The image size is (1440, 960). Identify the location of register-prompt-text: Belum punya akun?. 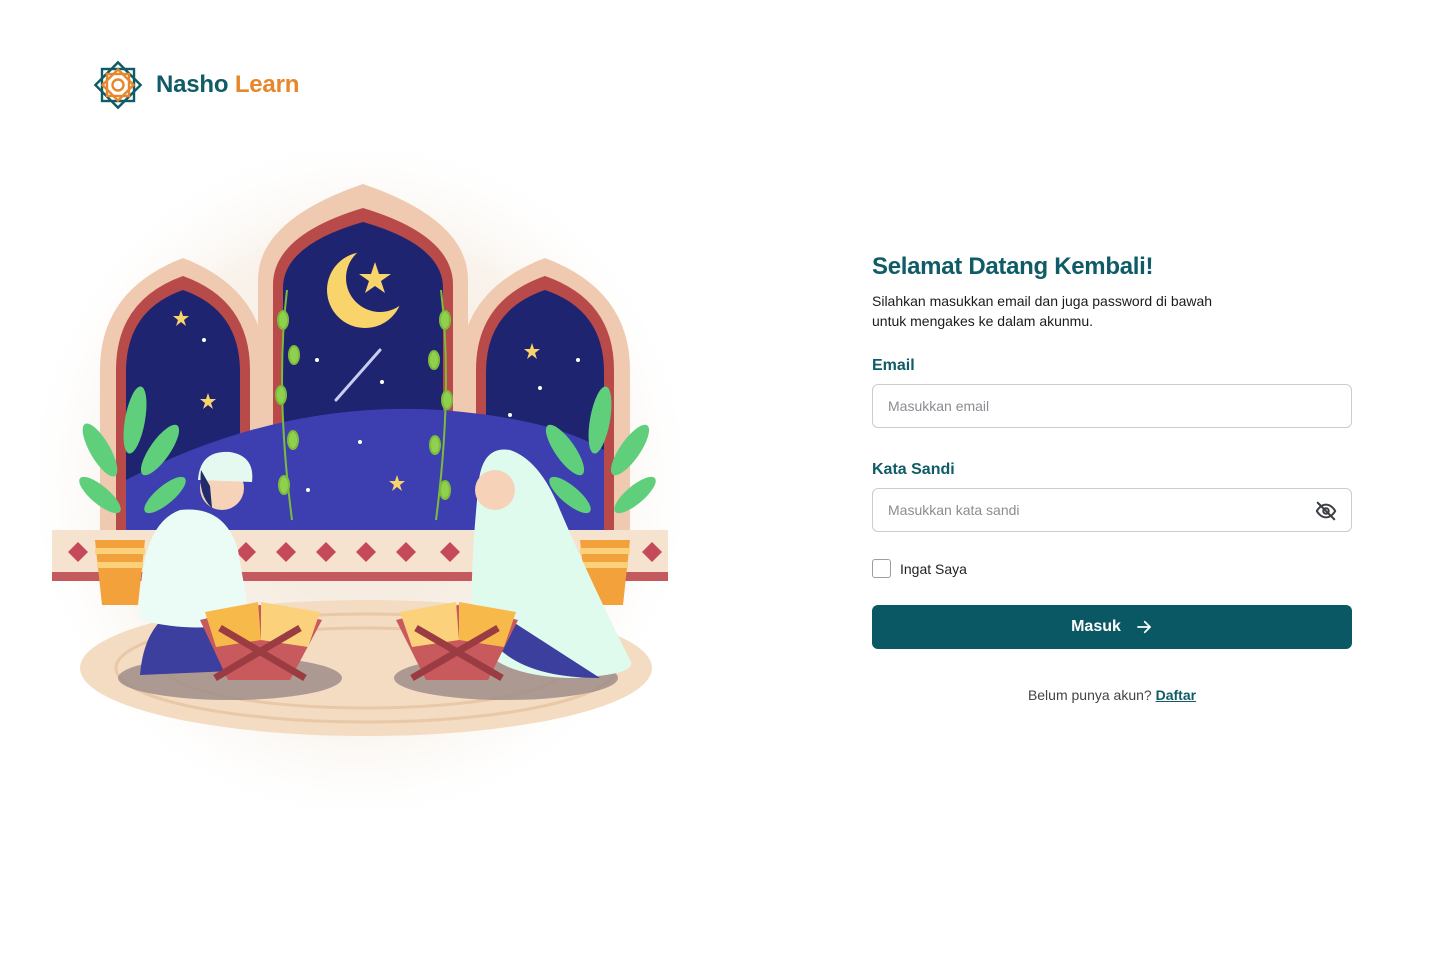
(1089, 695).